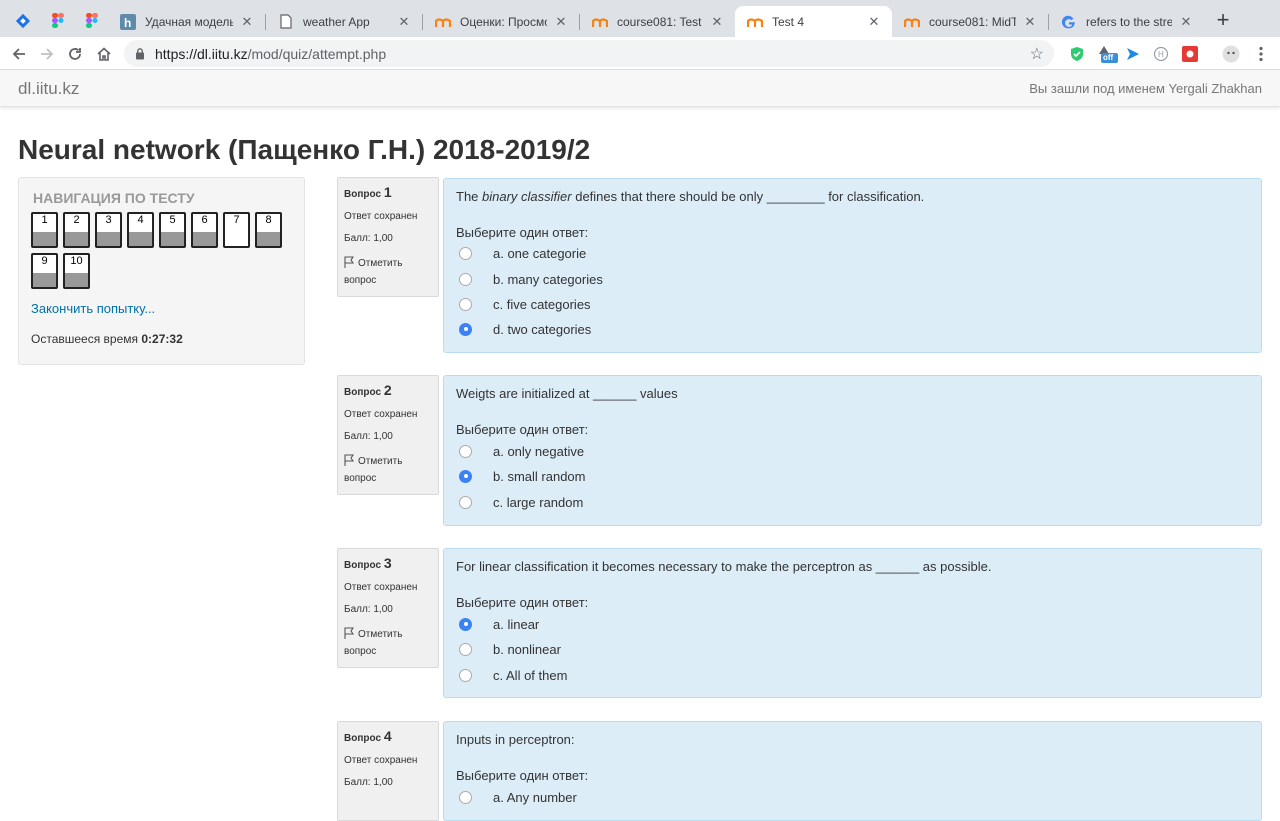 The height and width of the screenshot is (821, 1280). What do you see at coordinates (44, 271) in the screenshot?
I see `quiz-nav-button-9: 9` at bounding box center [44, 271].